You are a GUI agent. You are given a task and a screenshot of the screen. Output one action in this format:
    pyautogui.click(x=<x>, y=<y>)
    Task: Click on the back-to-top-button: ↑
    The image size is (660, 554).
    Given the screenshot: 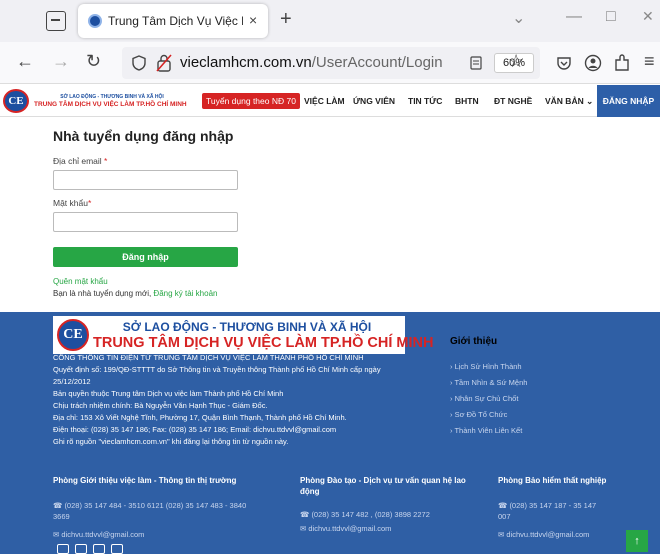 What is the action you would take?
    pyautogui.click(x=637, y=541)
    